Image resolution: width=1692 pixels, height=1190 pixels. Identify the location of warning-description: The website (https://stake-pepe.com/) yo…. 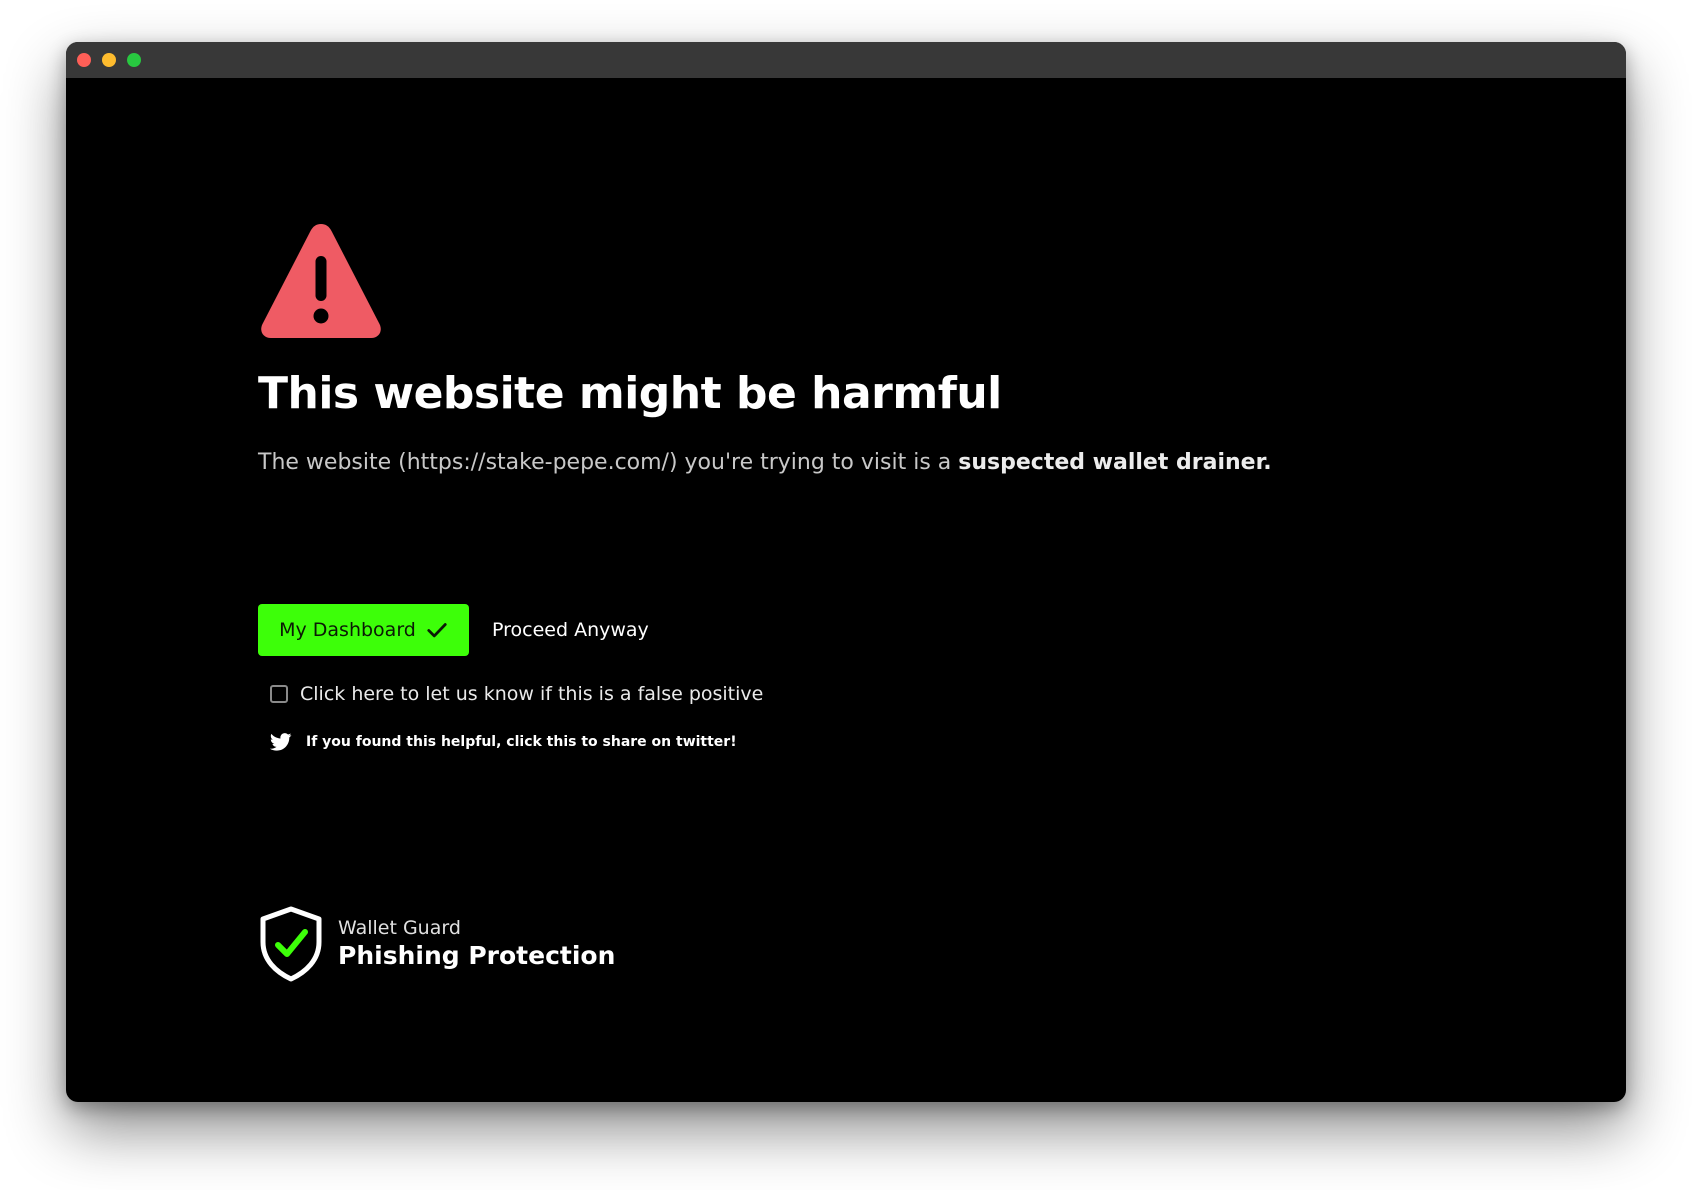
(765, 462).